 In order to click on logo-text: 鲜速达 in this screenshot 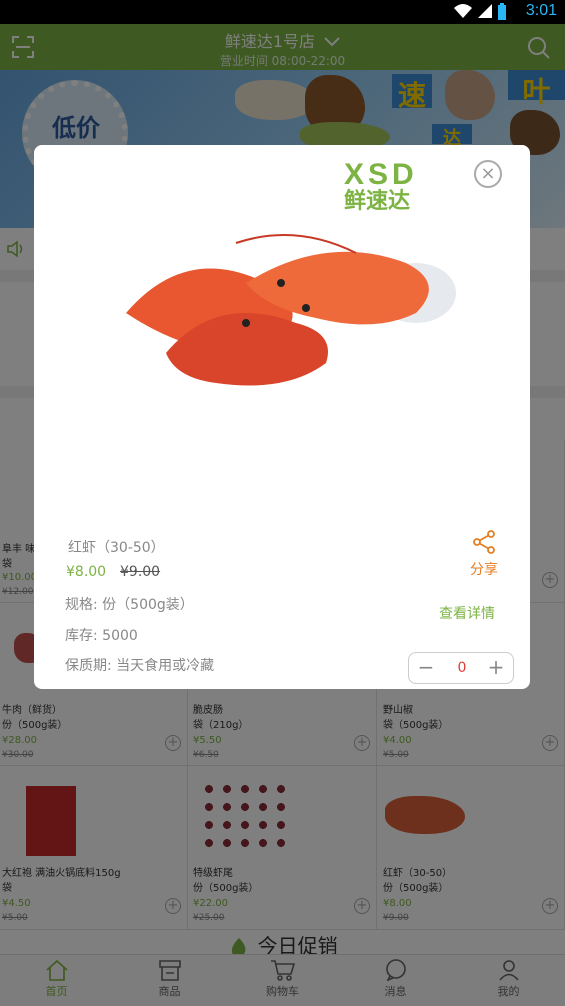, I will do `click(377, 201)`.